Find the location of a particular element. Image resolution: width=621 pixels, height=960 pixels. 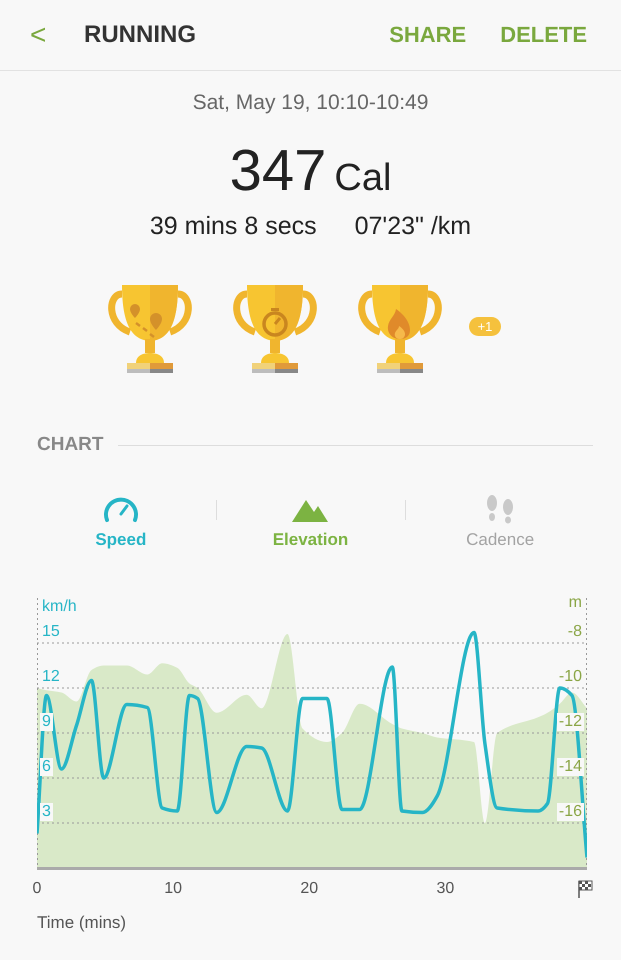

share-button: SHARE is located at coordinates (427, 35).